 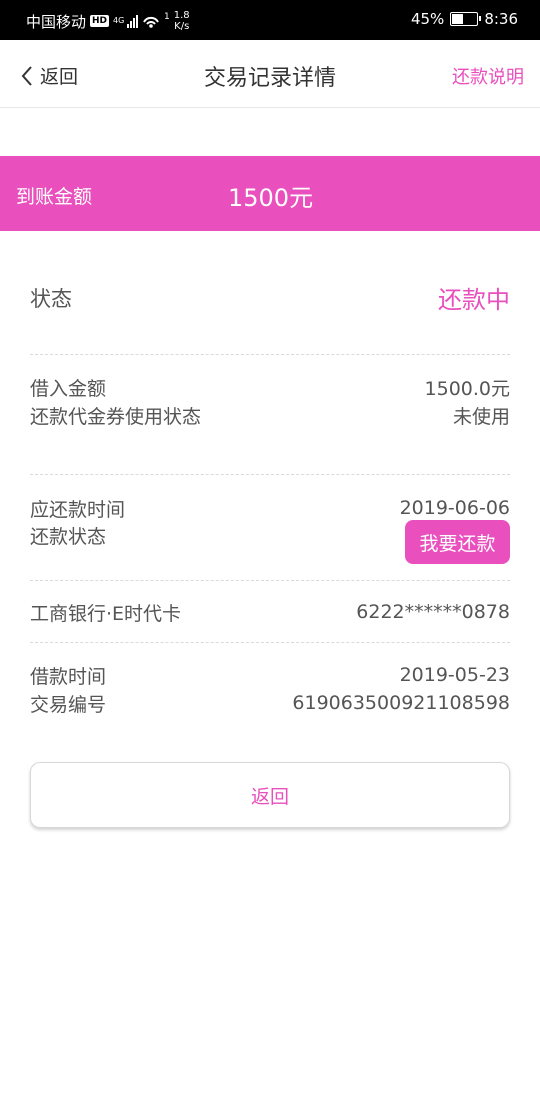 I want to click on speed-unit: K/s, so click(x=182, y=26).